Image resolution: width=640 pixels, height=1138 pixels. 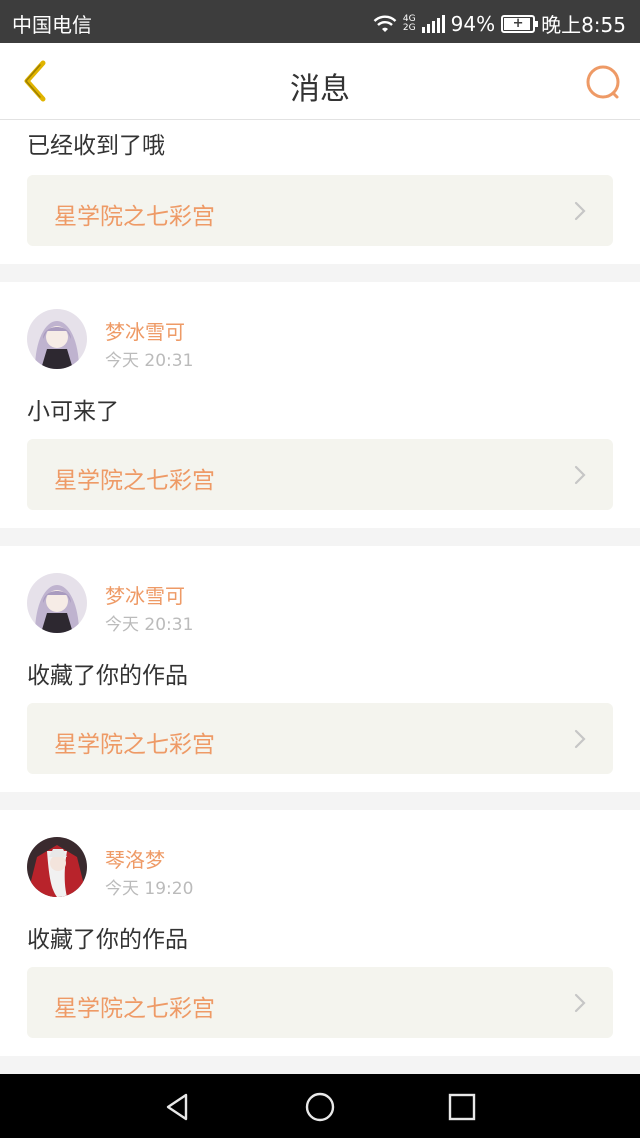 What do you see at coordinates (462, 1107) in the screenshot?
I see `square-recents-icon` at bounding box center [462, 1107].